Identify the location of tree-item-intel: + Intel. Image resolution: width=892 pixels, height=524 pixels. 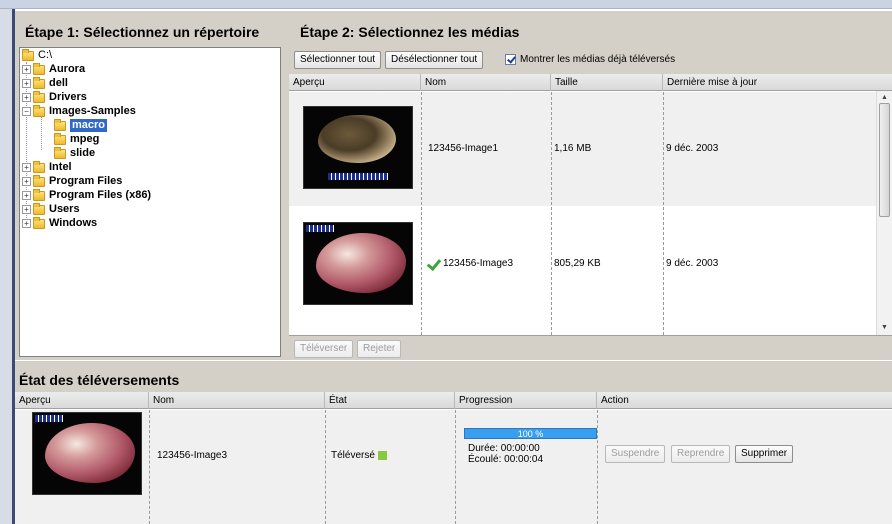
(47, 167).